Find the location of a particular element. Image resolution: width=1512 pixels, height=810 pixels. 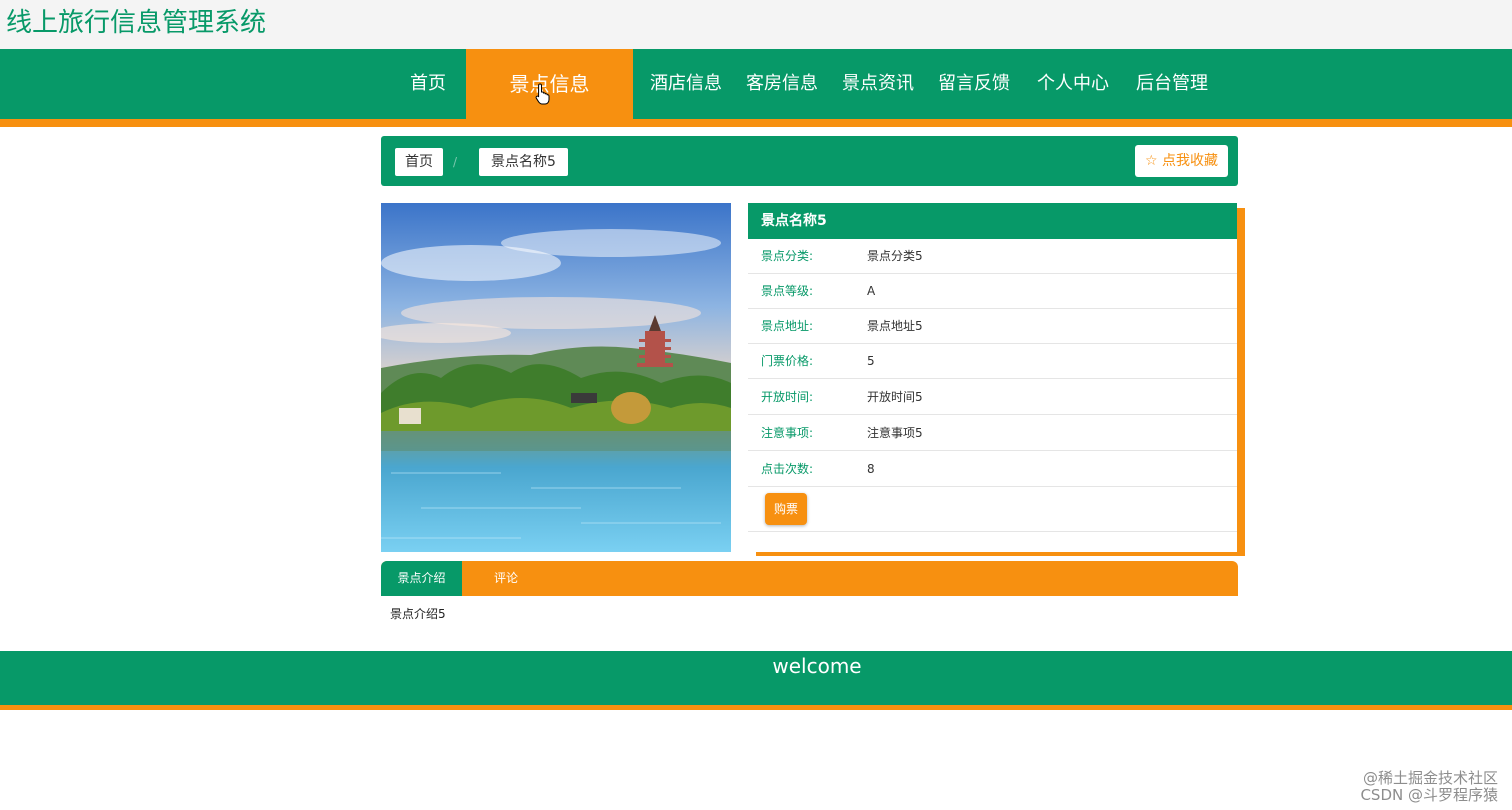

info-row-address: 景点地址: 景点地址5 is located at coordinates (992, 326).